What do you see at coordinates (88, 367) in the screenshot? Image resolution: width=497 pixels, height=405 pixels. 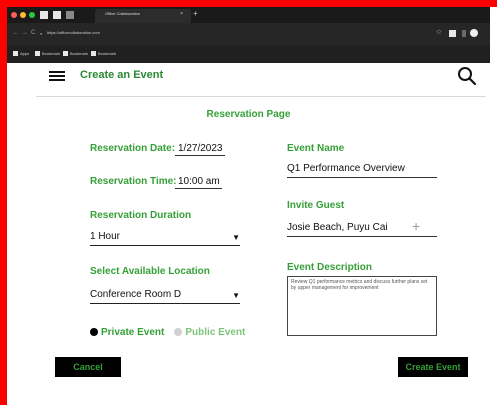 I see `cancel-button: Cancel` at bounding box center [88, 367].